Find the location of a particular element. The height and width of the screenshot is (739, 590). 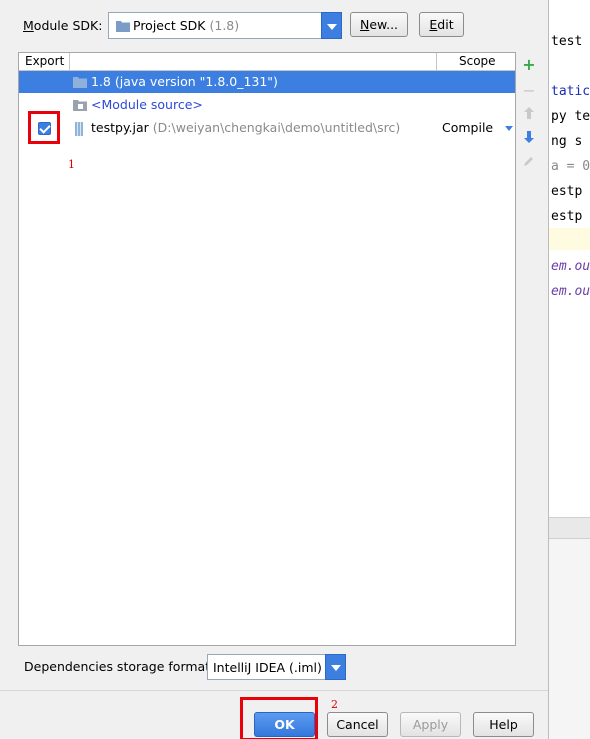

move-down-icon is located at coordinates (529, 139).